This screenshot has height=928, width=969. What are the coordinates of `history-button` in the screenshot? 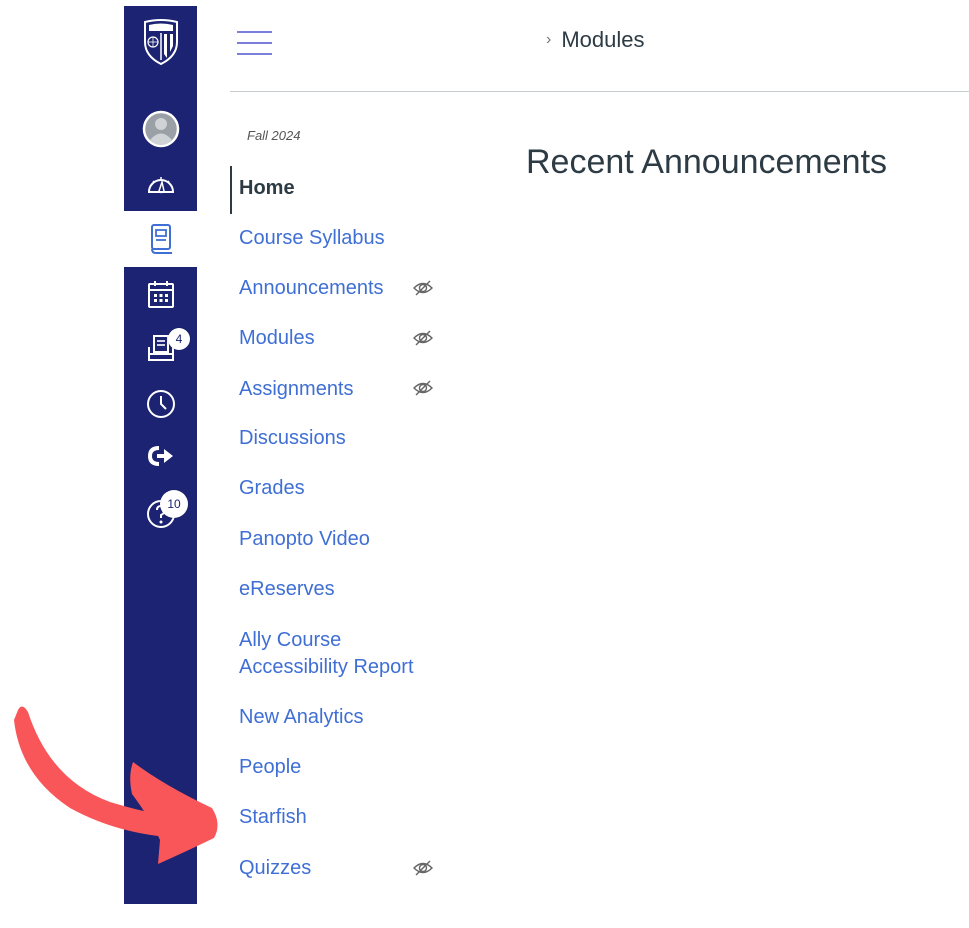 It's located at (160, 404).